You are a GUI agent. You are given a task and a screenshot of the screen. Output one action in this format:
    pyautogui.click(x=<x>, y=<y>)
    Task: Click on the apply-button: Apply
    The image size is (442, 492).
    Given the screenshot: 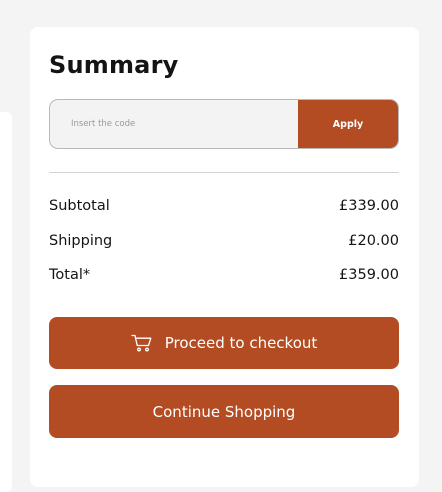 What is the action you would take?
    pyautogui.click(x=348, y=124)
    